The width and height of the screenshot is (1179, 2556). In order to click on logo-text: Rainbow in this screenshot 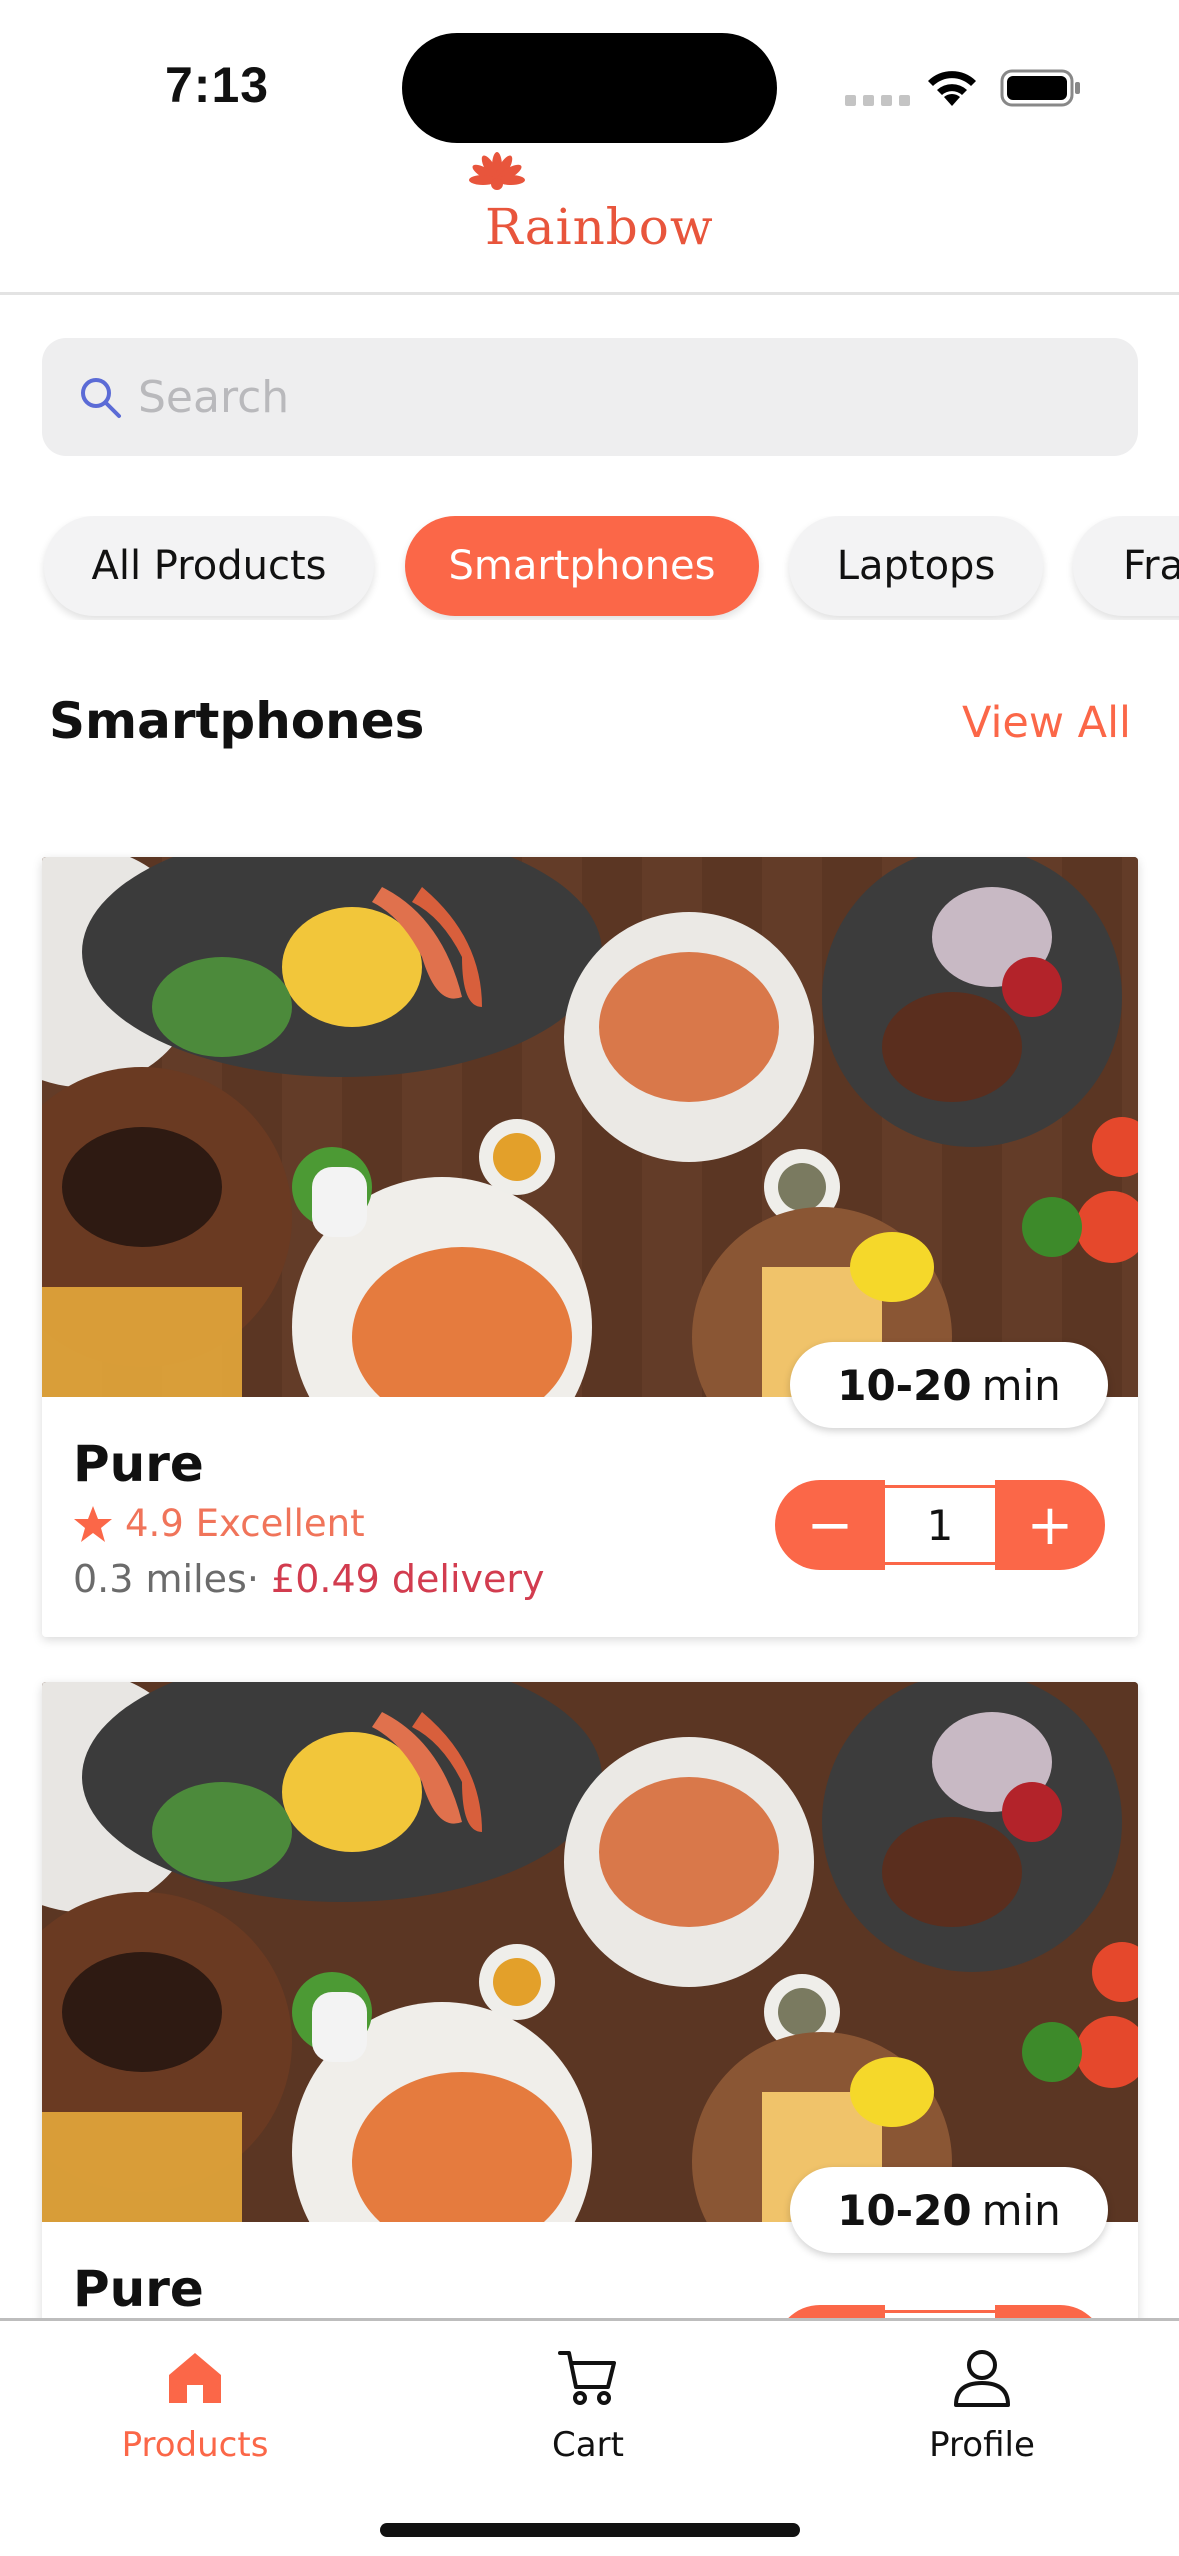, I will do `click(599, 227)`.